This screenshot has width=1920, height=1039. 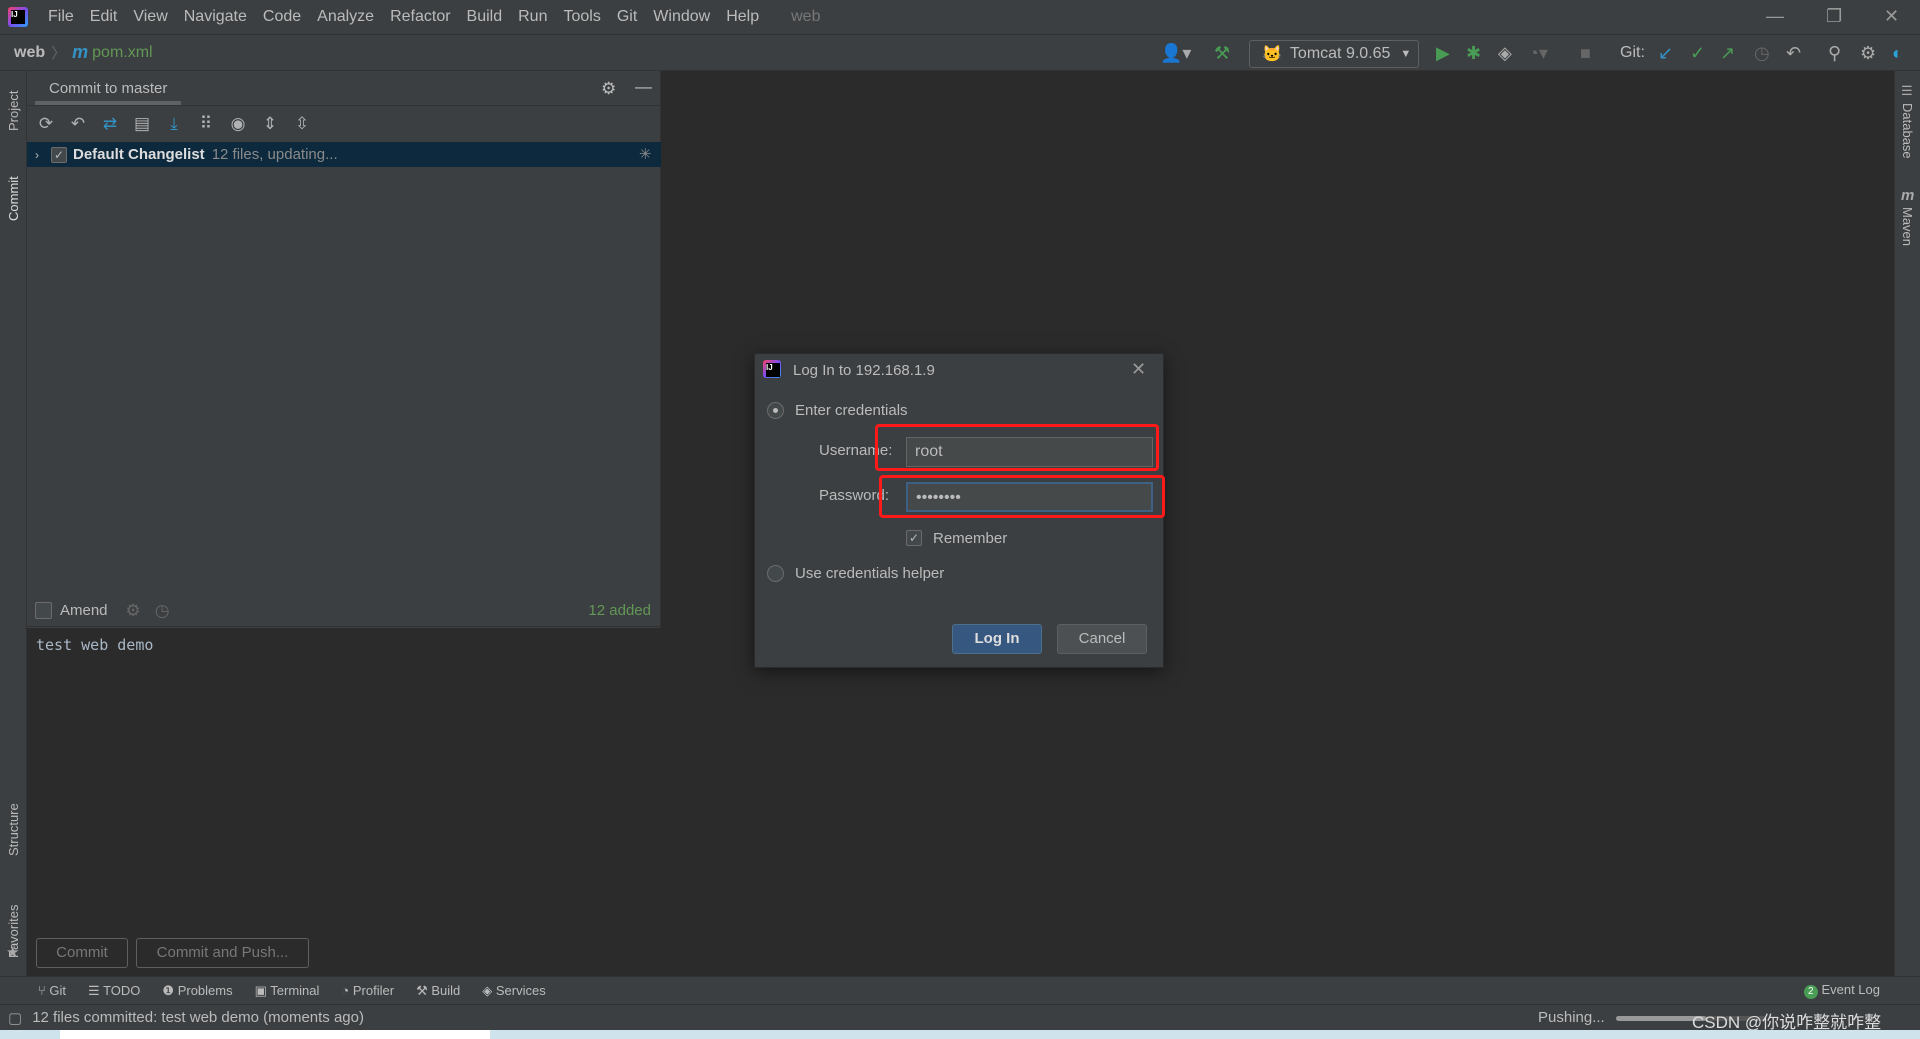 What do you see at coordinates (1810, 992) in the screenshot?
I see `event-log-badge: 2` at bounding box center [1810, 992].